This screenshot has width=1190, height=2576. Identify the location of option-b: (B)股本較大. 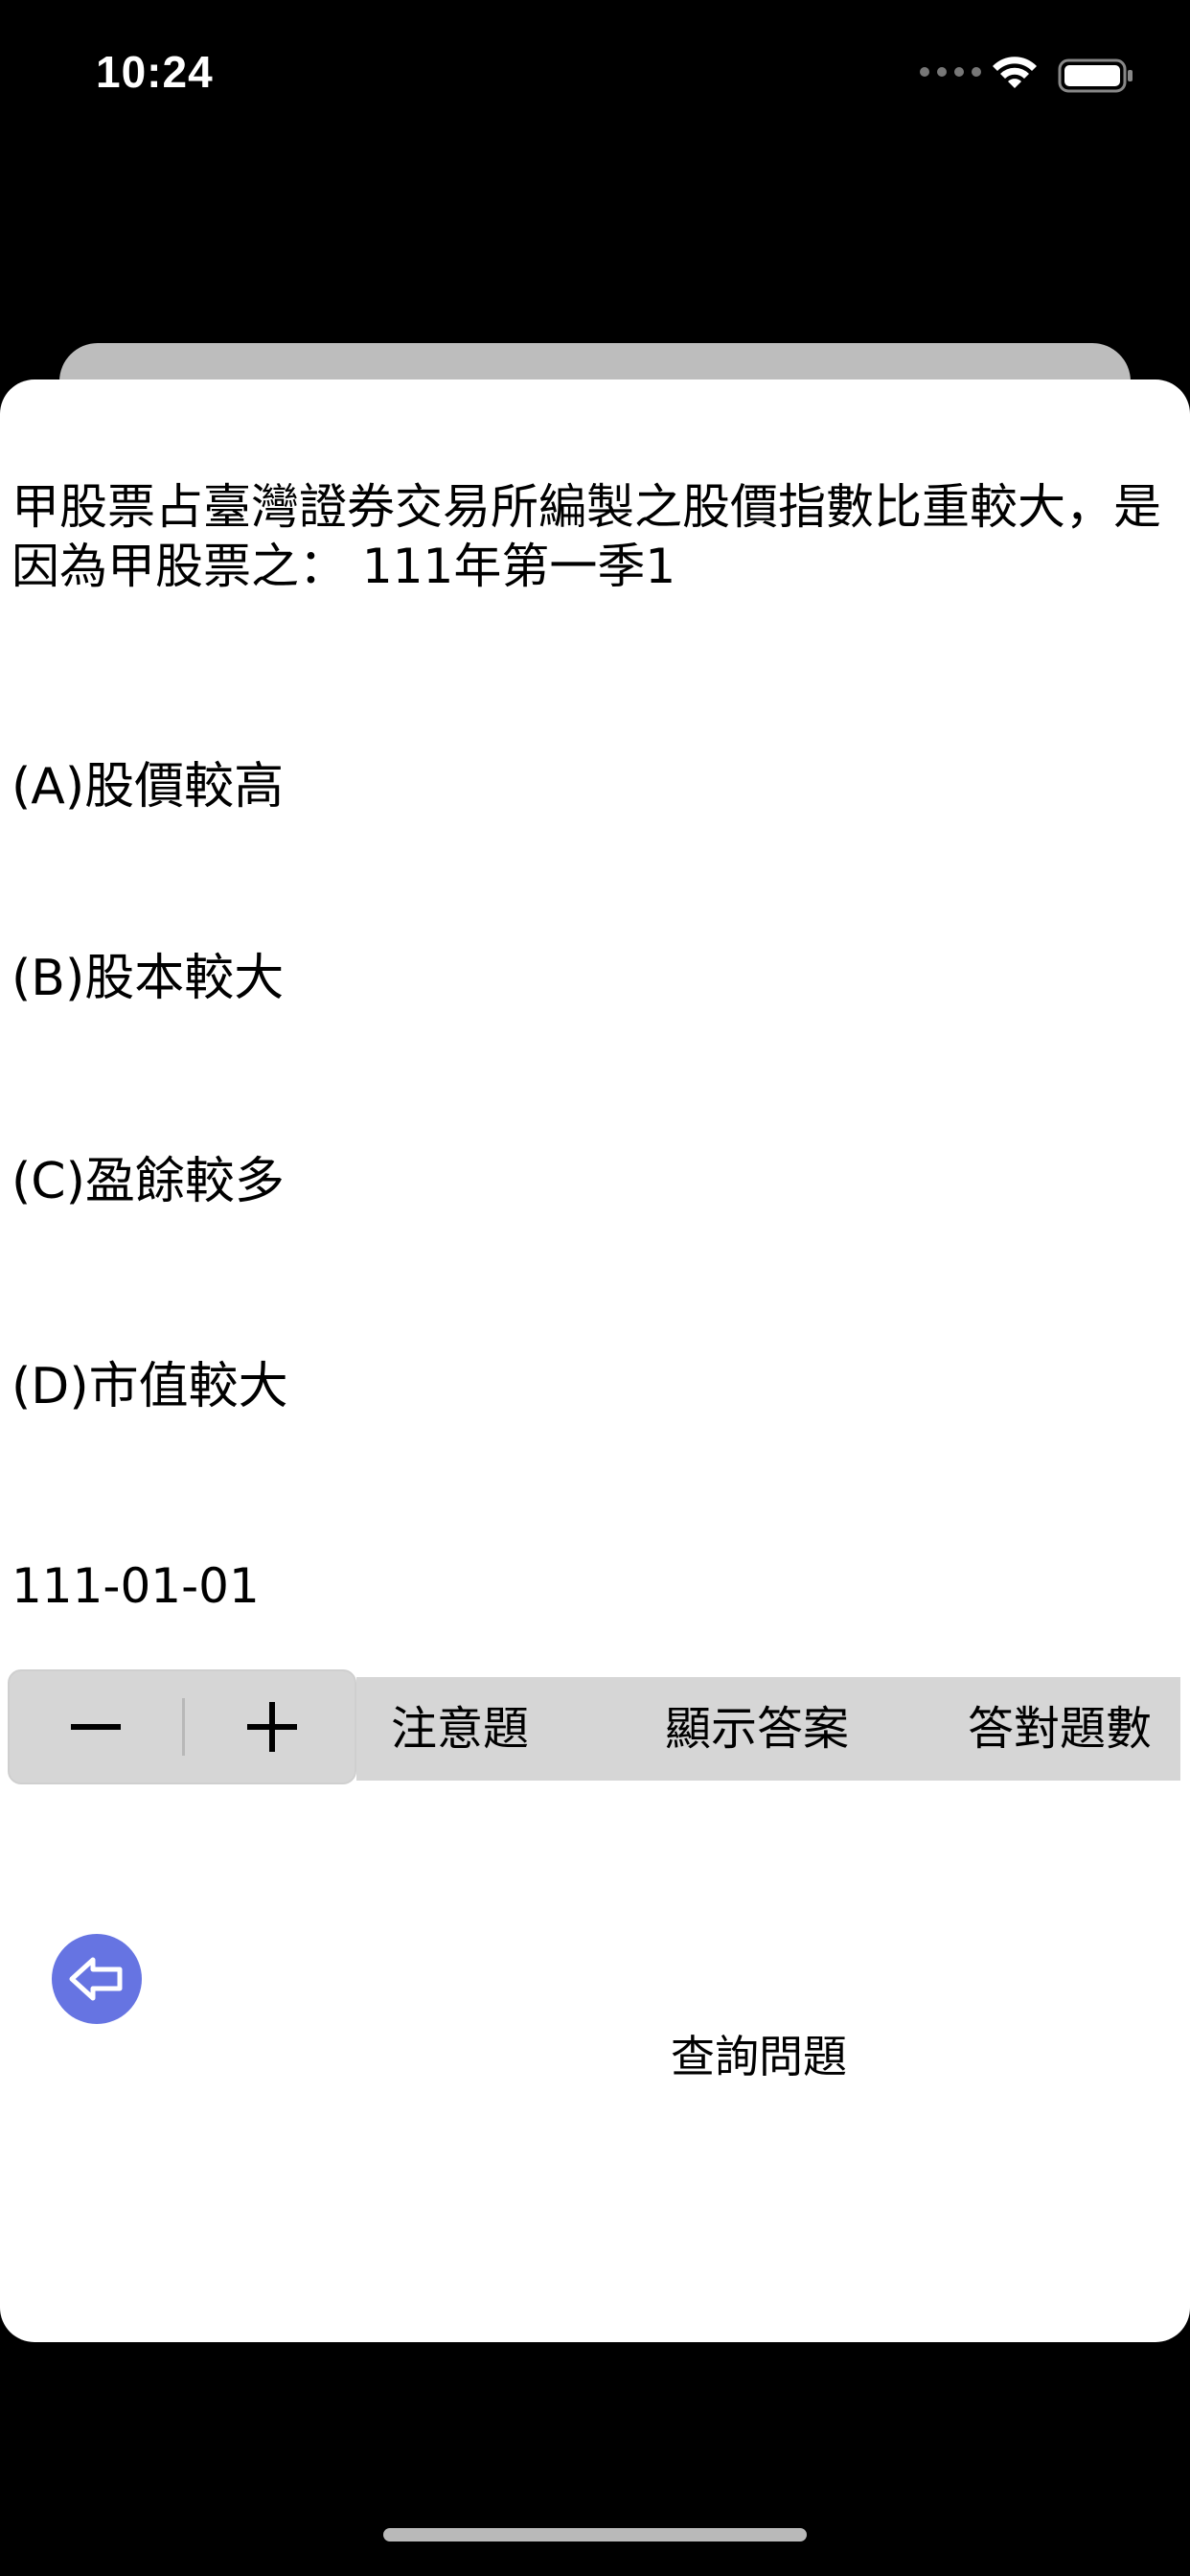
(148, 978).